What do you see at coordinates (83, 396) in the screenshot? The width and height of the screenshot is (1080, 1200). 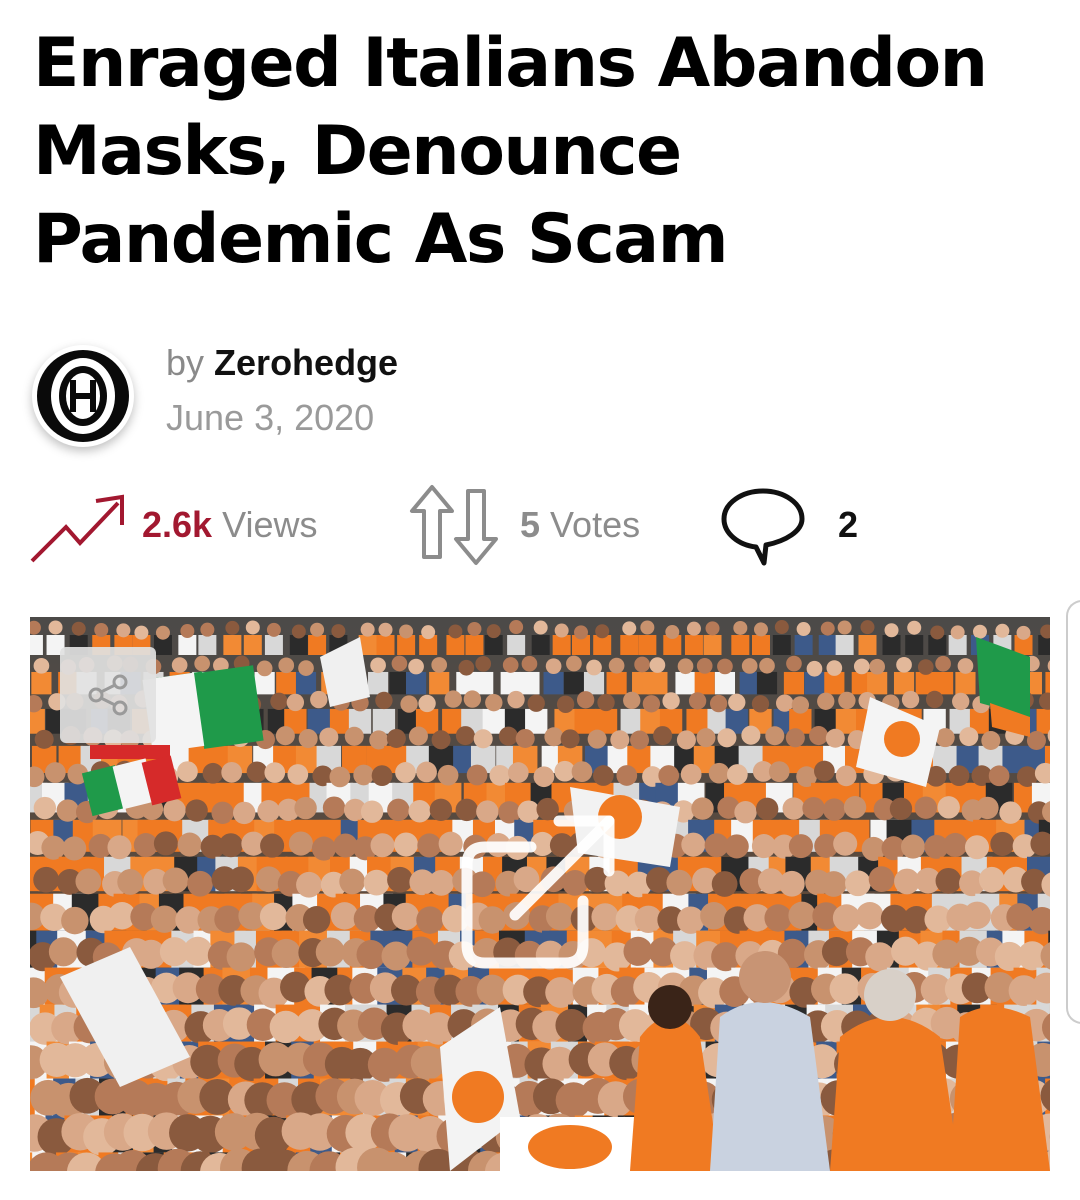 I see `author-avatar` at bounding box center [83, 396].